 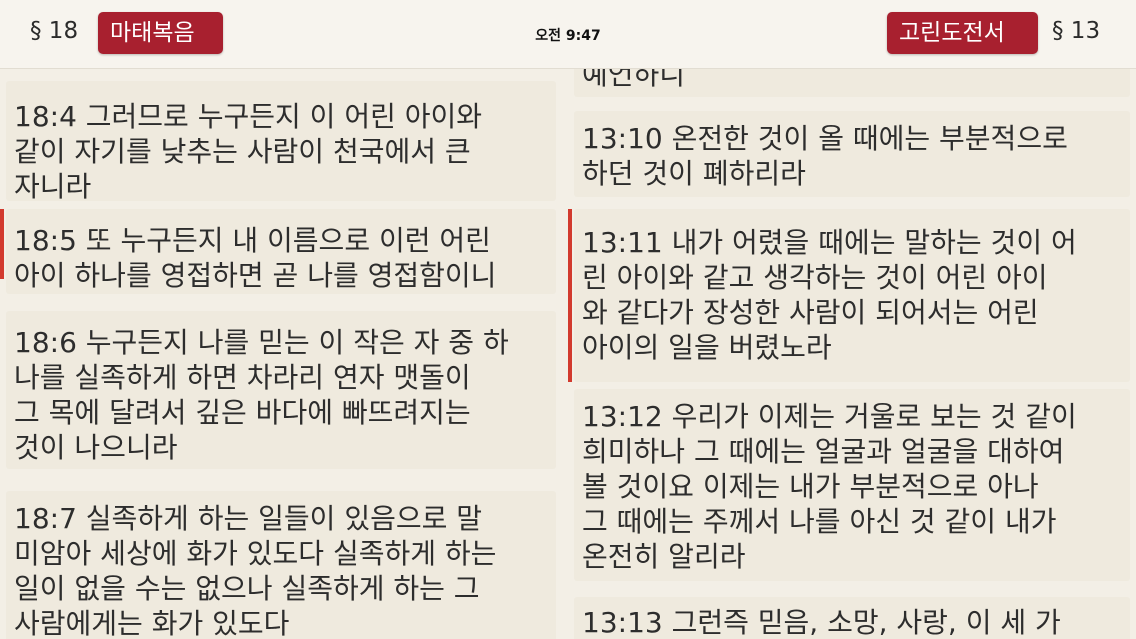 What do you see at coordinates (852, 83) in the screenshot?
I see `verse-13-9-tail: 예언하니` at bounding box center [852, 83].